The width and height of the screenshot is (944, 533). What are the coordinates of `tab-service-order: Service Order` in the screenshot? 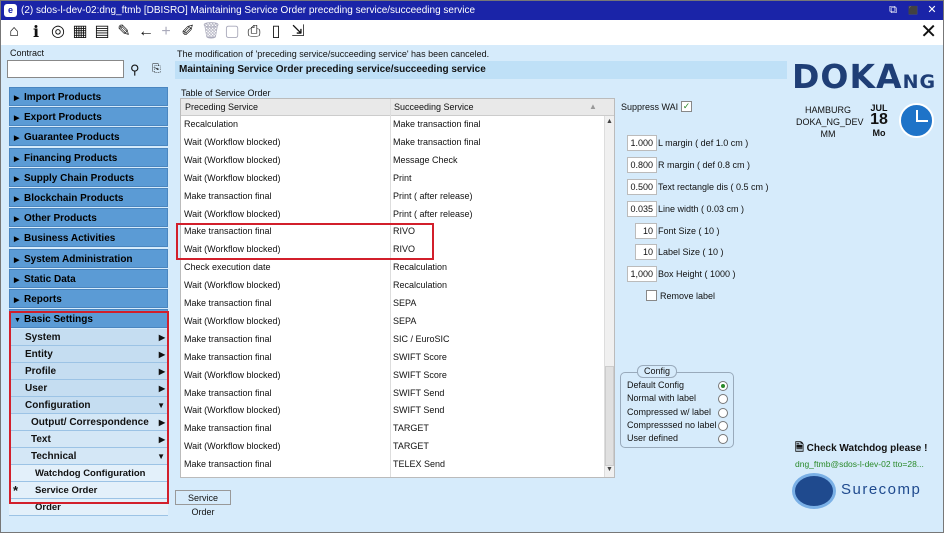 It's located at (203, 503).